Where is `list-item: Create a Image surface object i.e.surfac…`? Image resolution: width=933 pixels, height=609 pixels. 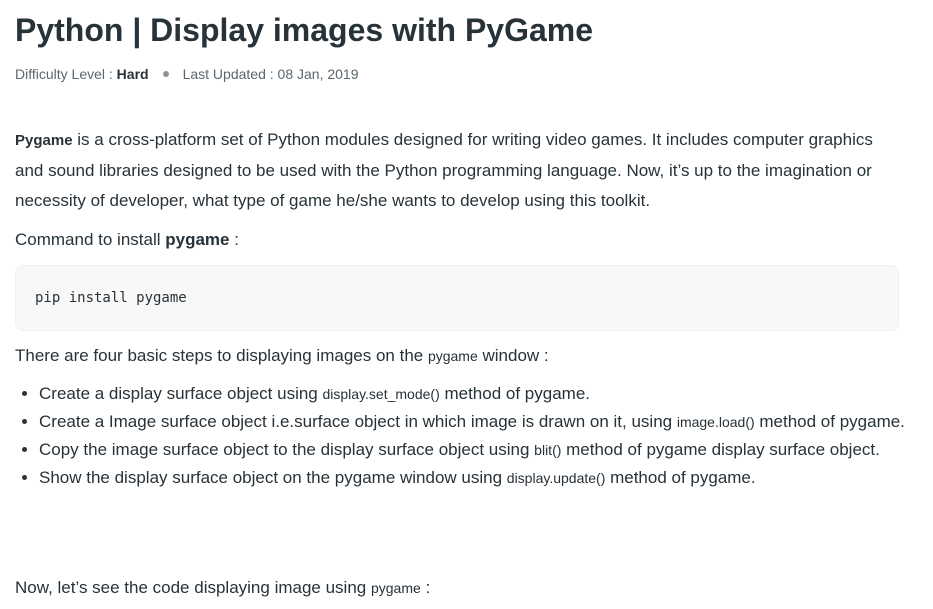 list-item: Create a Image surface object i.e.surfac… is located at coordinates (484, 422).